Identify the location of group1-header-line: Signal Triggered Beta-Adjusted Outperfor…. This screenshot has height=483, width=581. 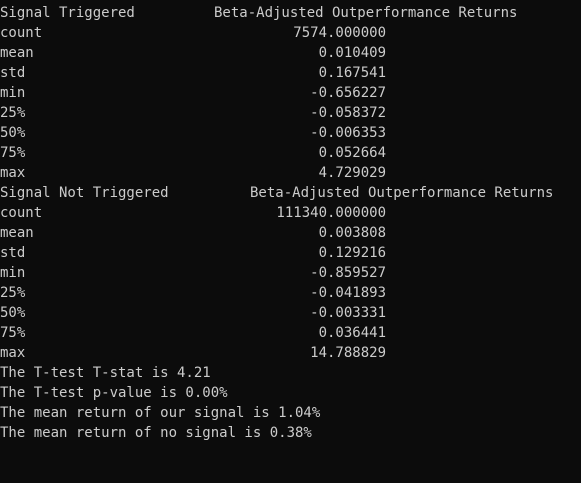
(290, 13).